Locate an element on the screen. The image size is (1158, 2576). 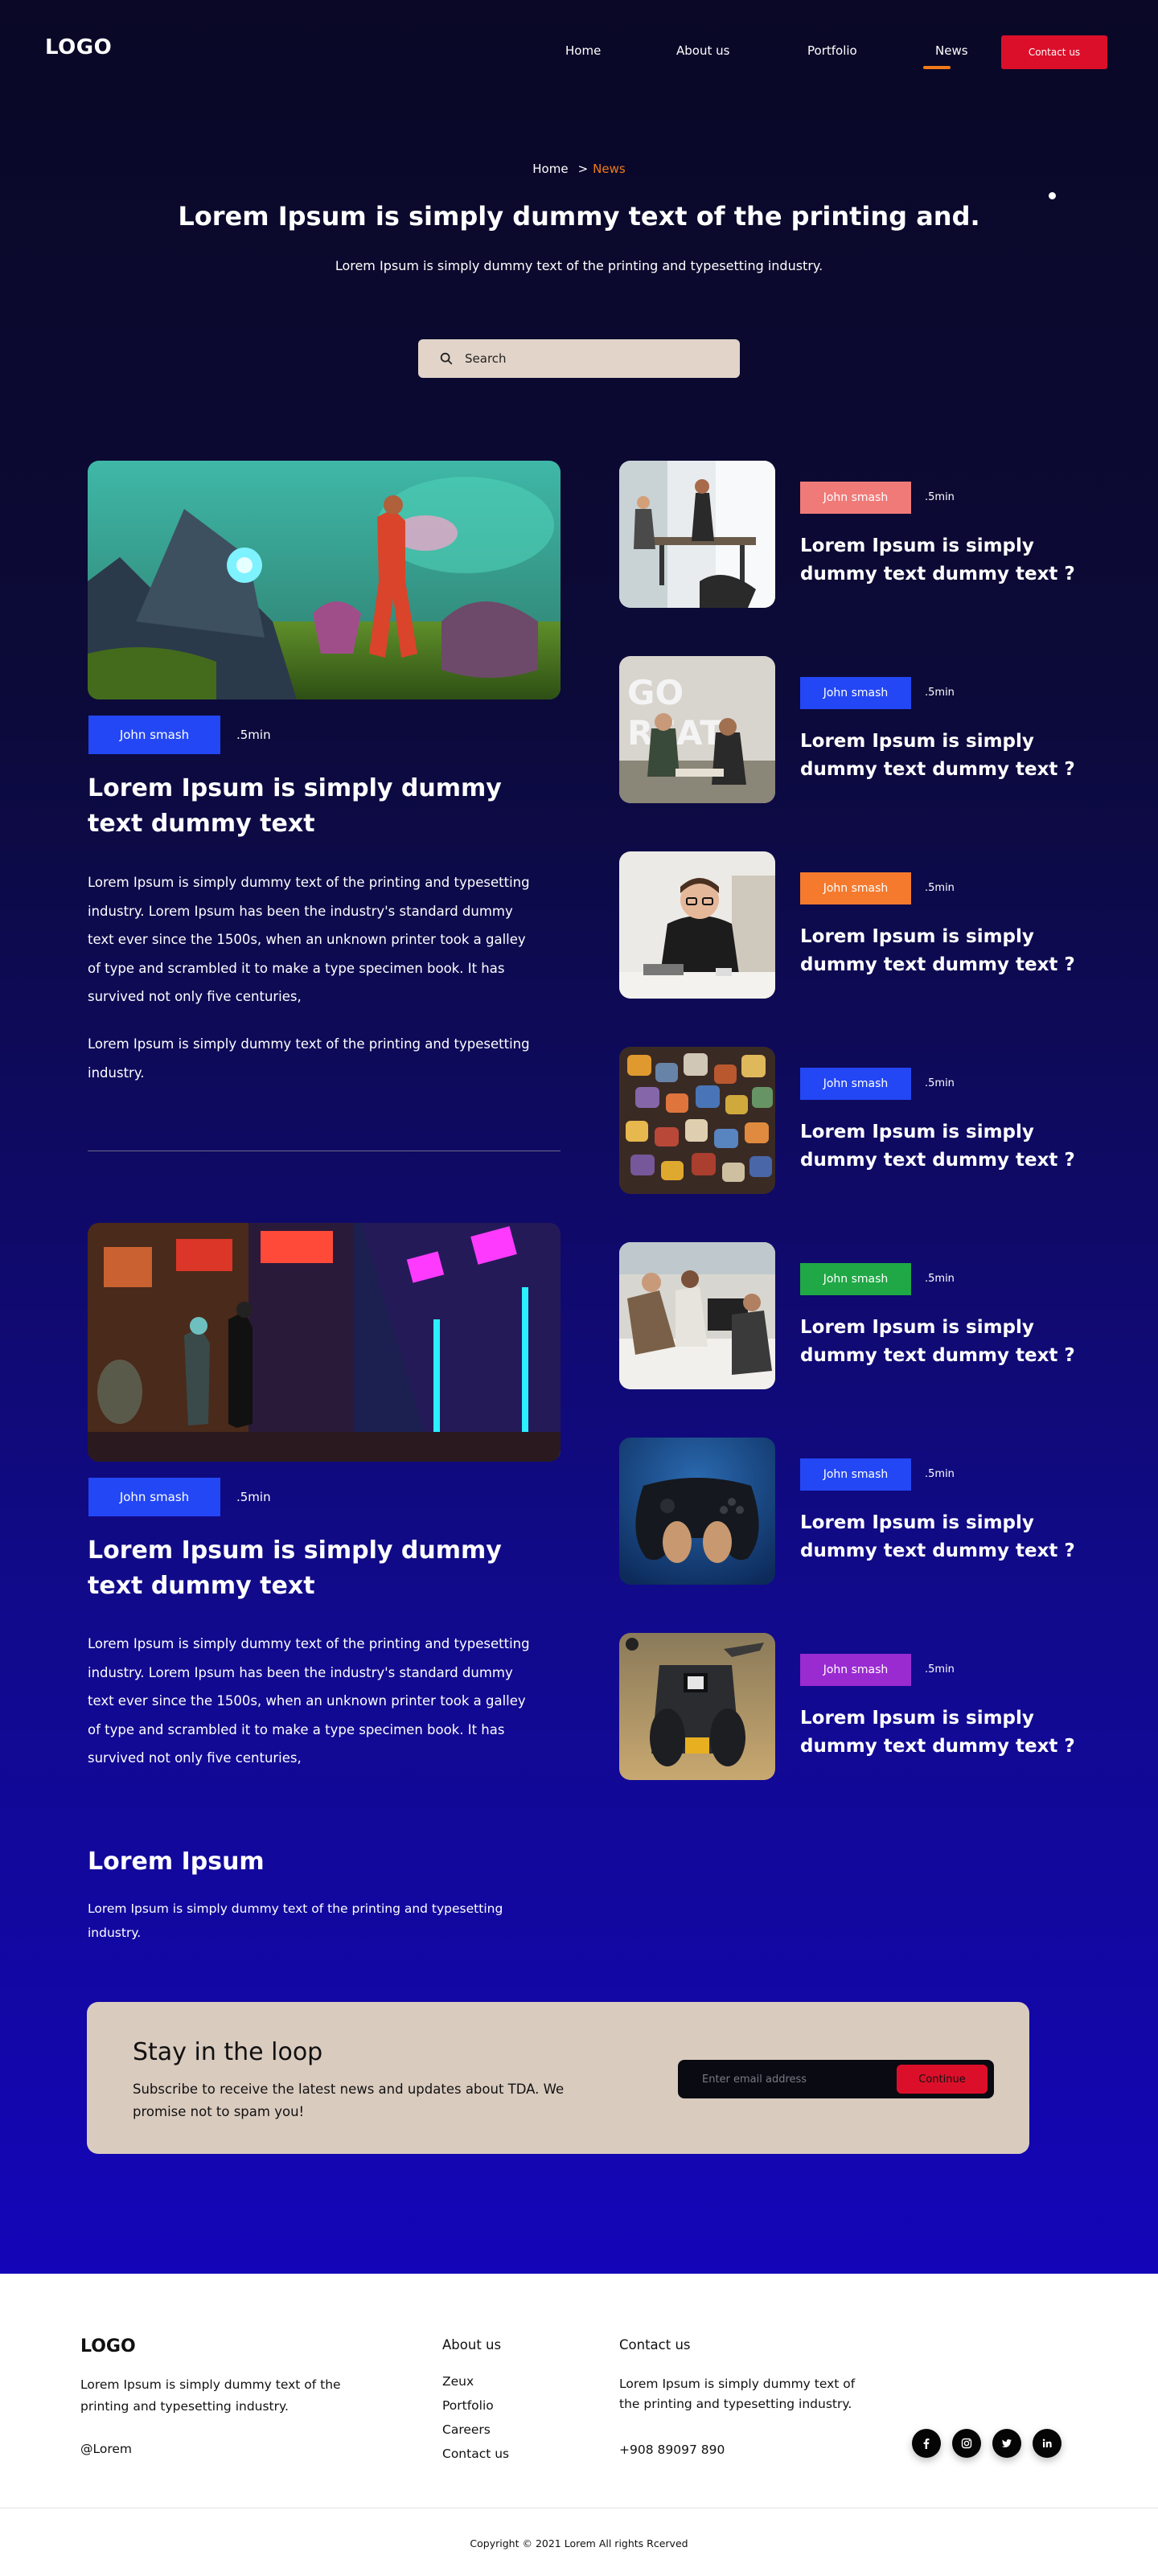
search-icon is located at coordinates (446, 358).